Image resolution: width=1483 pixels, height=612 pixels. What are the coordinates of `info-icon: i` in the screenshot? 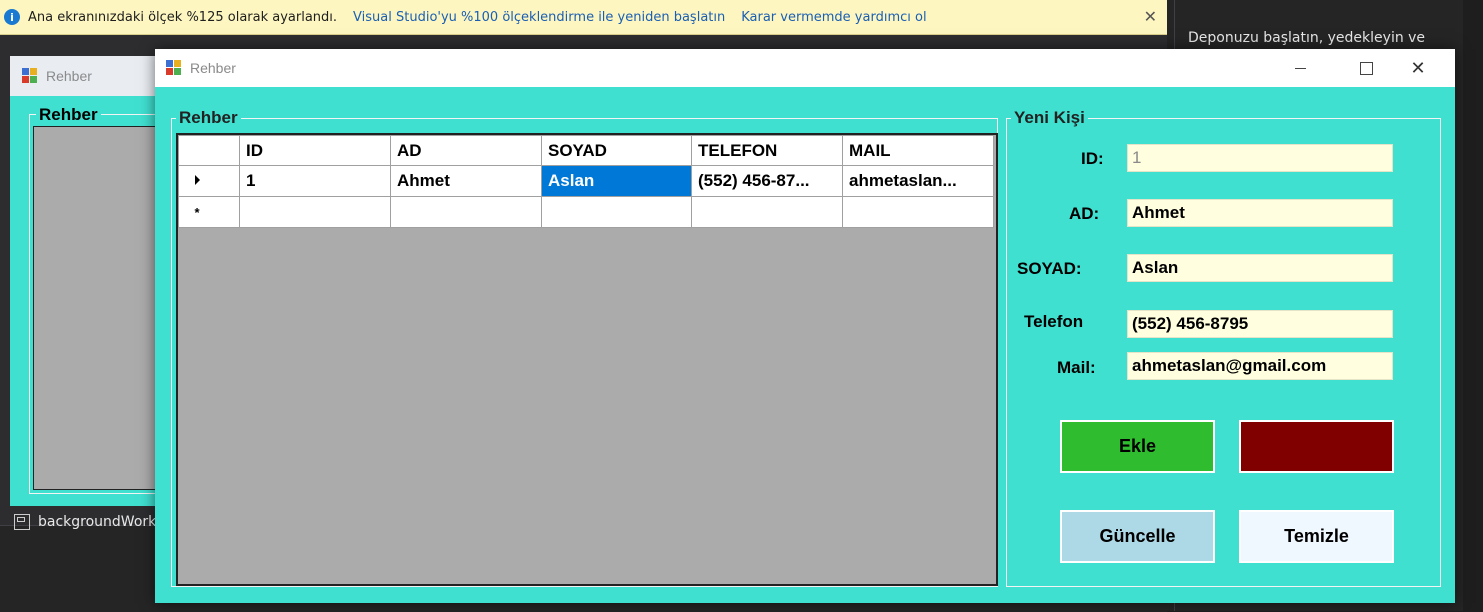 It's located at (12, 17).